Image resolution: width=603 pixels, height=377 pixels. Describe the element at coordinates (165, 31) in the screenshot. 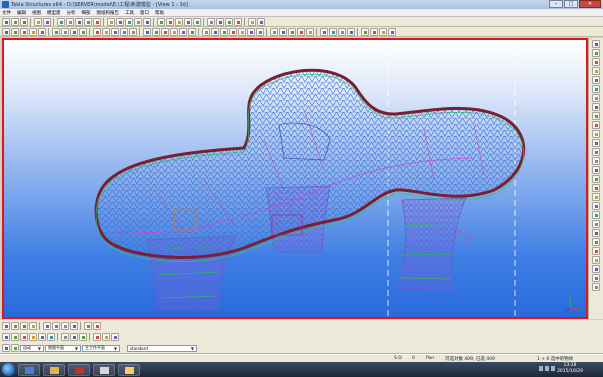

I see `cut-icon` at that location.